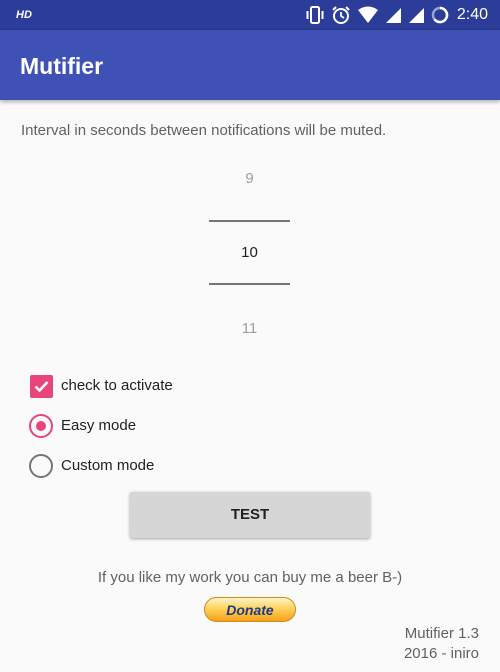 The image size is (500, 672). Describe the element at coordinates (249, 252) in the screenshot. I see `picker-current-value: 10` at that location.